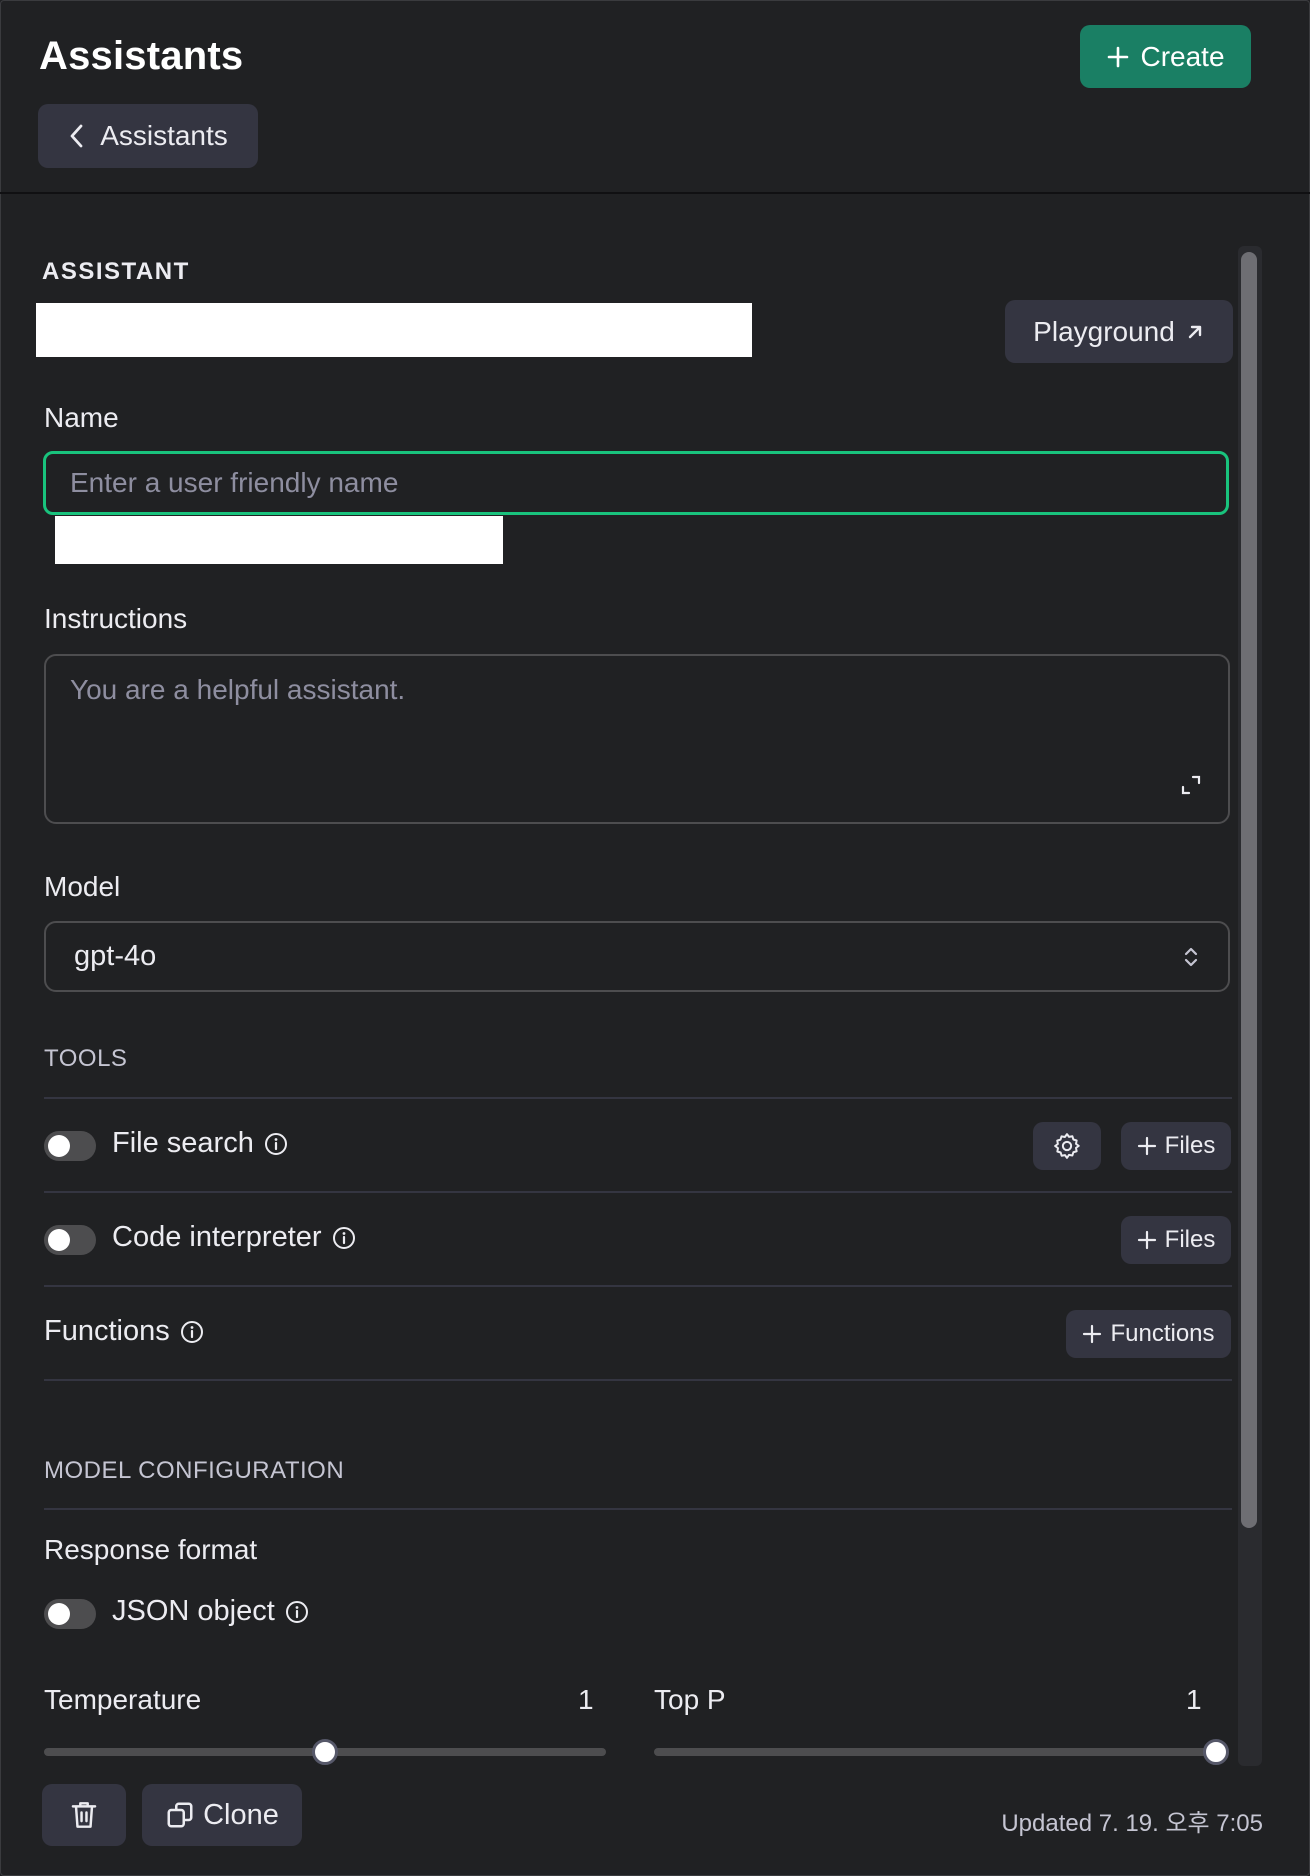  What do you see at coordinates (193, 1611) in the screenshot?
I see `json-object-label: JSON object` at bounding box center [193, 1611].